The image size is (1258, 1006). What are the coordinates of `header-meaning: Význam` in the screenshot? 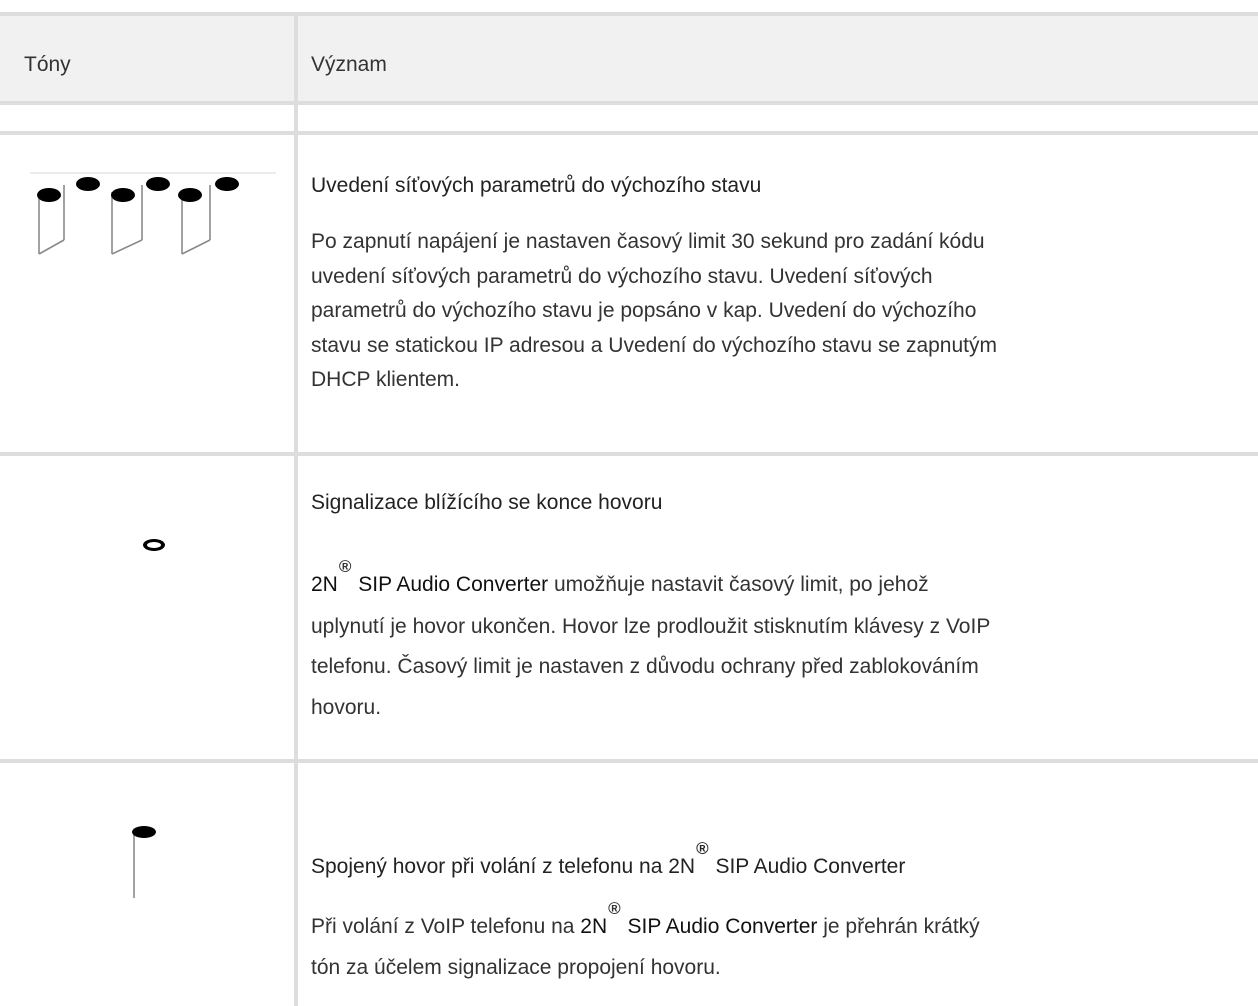 It's located at (349, 64).